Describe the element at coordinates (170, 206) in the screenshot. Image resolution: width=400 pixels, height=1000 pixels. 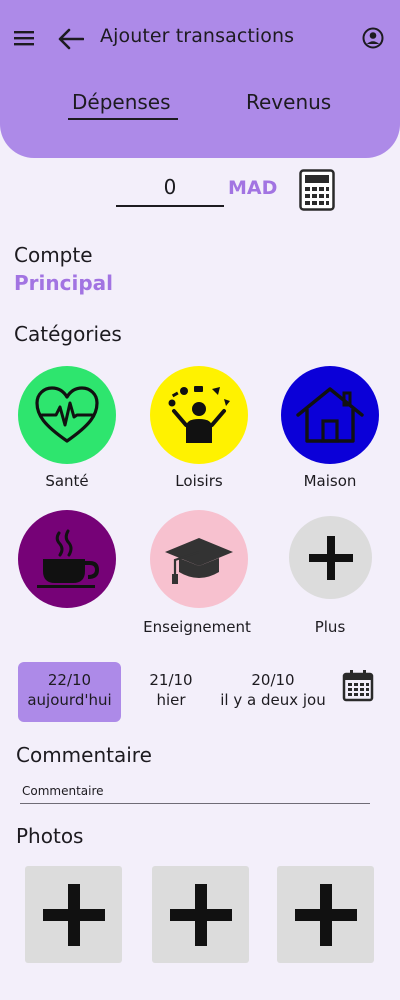
I see `amount-underline` at that location.